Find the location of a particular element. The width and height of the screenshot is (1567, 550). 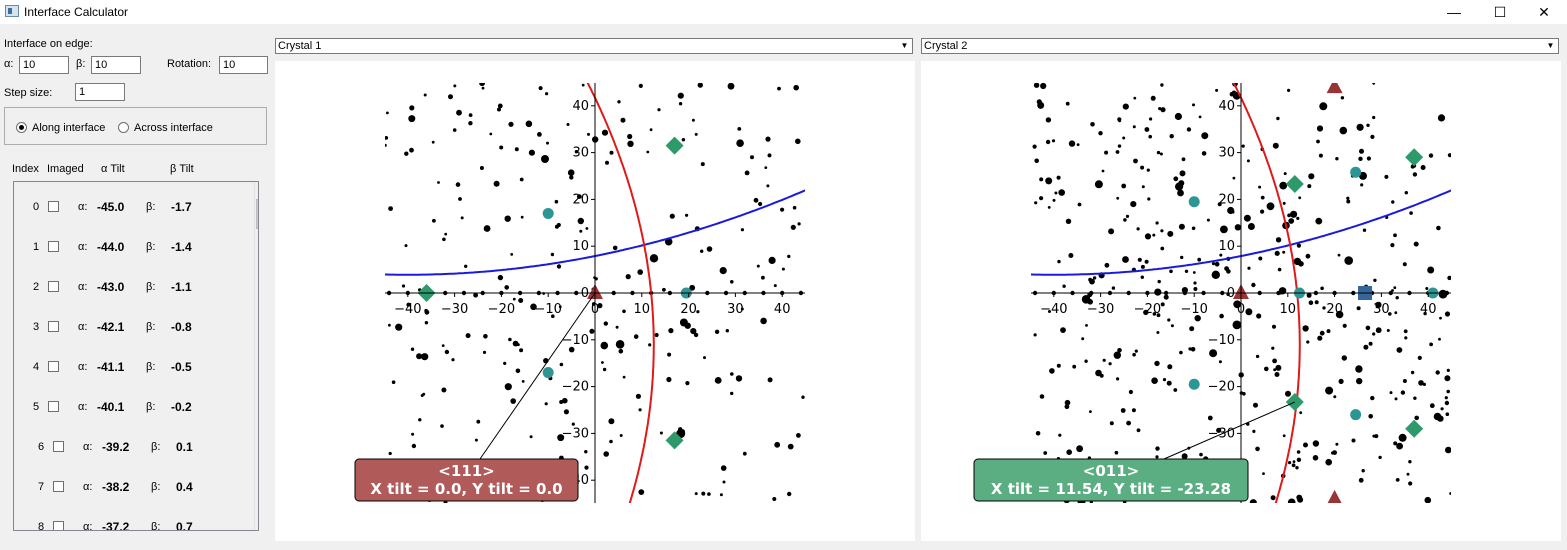

list-item: 8 α: -37.2 β: 0.7 is located at coordinates (129, 523).